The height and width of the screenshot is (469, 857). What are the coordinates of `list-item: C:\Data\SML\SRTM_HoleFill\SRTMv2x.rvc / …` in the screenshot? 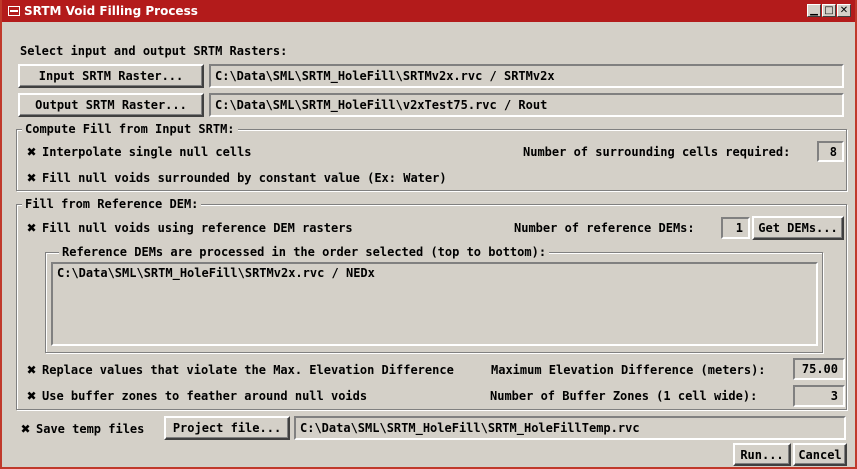 It's located at (434, 273).